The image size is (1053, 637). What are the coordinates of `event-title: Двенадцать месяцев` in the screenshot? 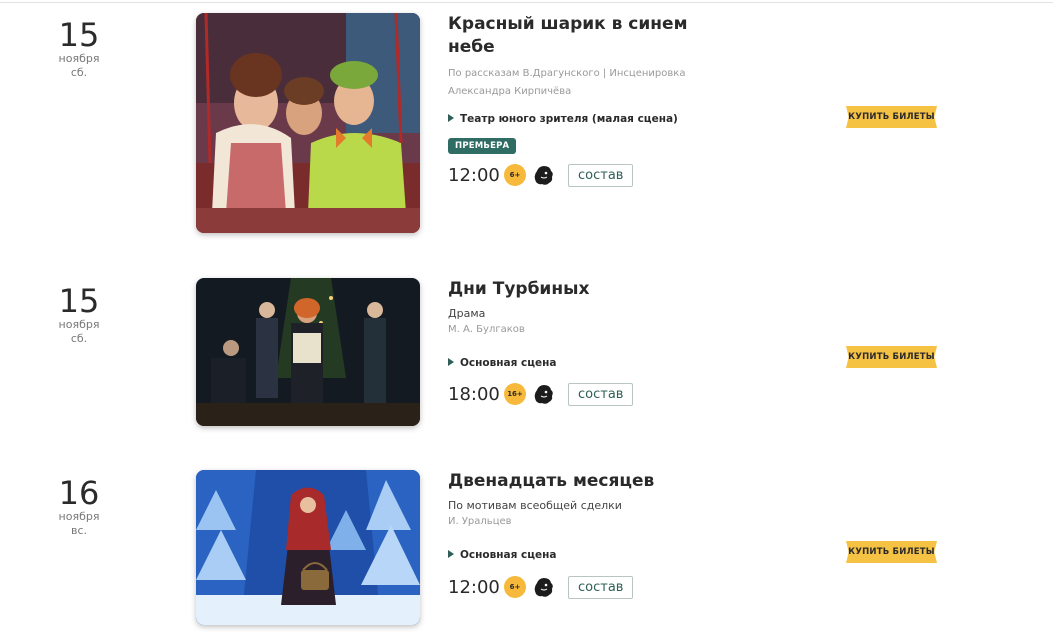 It's located at (573, 481).